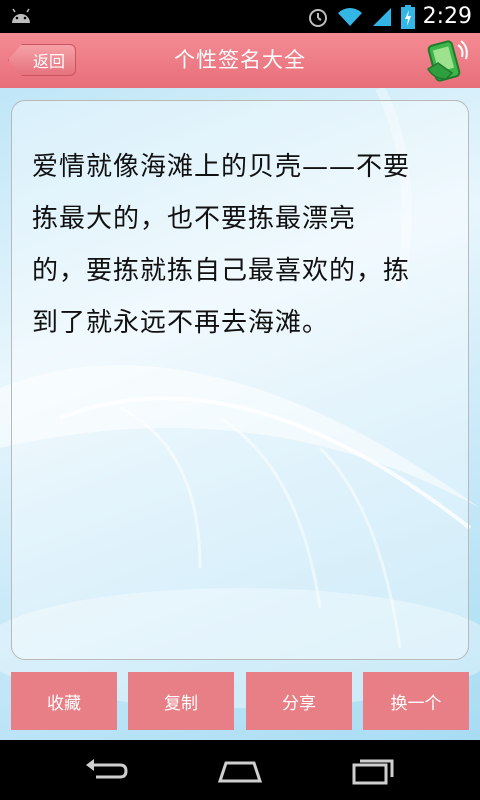 Image resolution: width=480 pixels, height=800 pixels. Describe the element at coordinates (240, 64) in the screenshot. I see `app-bar: 个性签名大全 返回` at that location.